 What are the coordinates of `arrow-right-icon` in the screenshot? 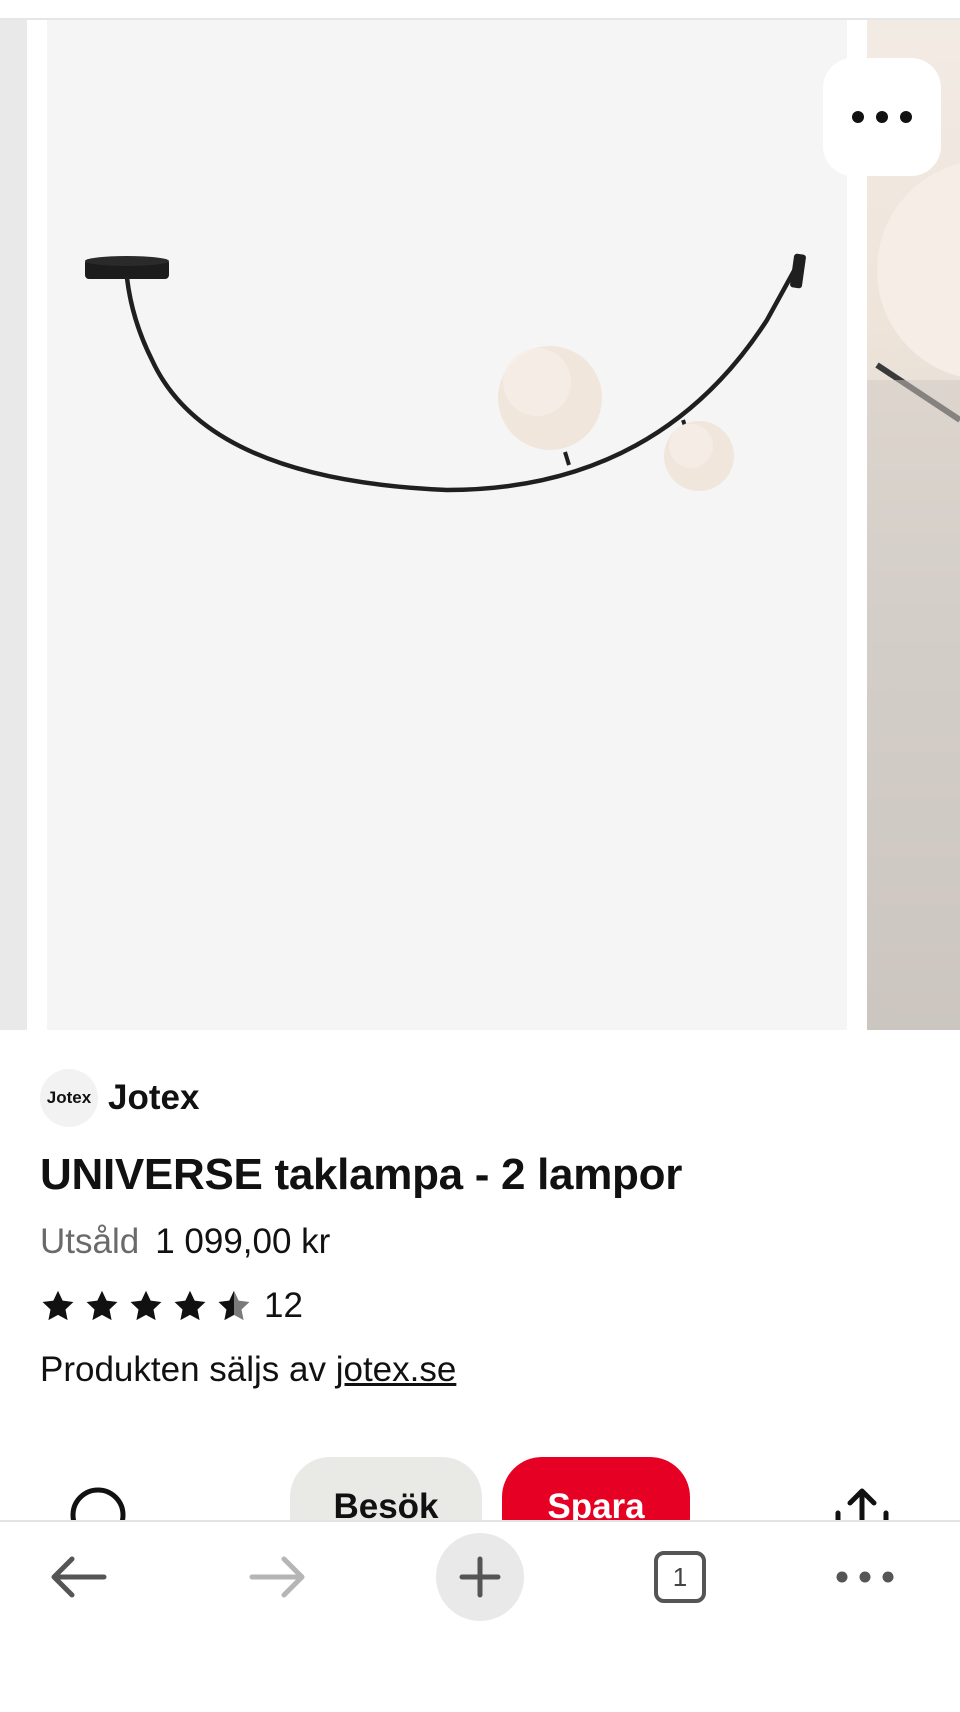 It's located at (277, 1577).